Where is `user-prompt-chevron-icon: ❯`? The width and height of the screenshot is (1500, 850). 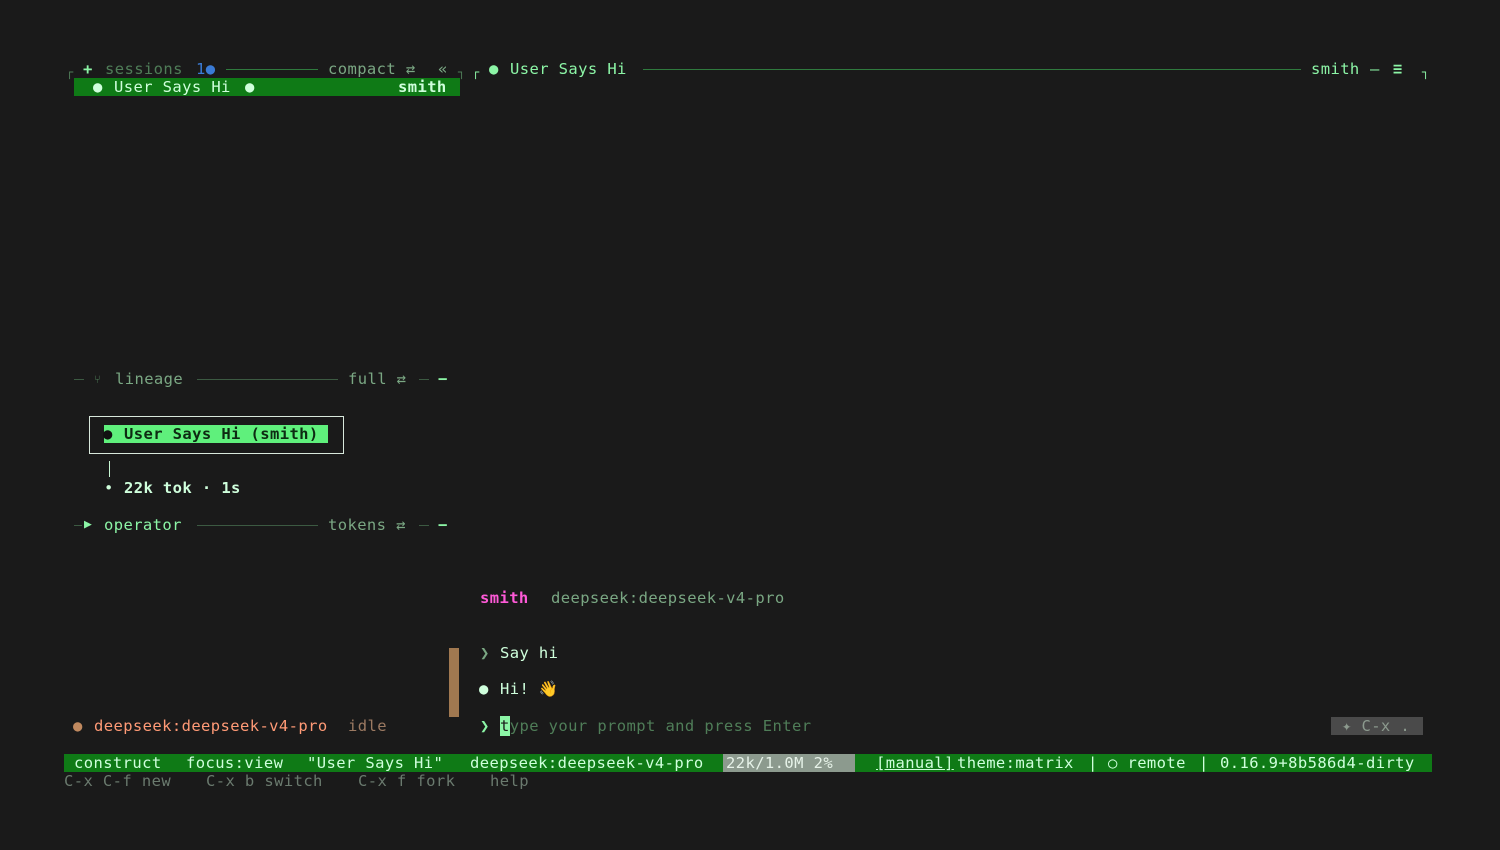
user-prompt-chevron-icon: ❯ is located at coordinates (485, 653).